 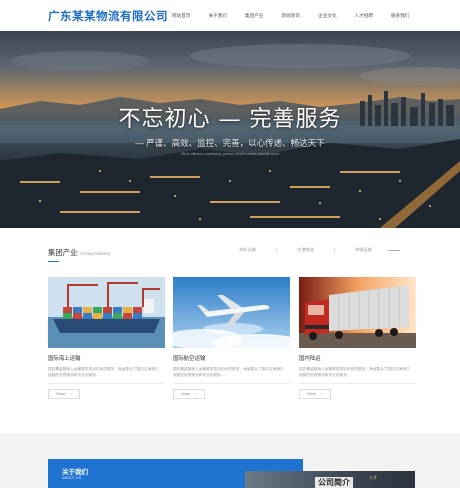 What do you see at coordinates (108, 16) in the screenshot?
I see `company-logo: 广东某某物流有限公司` at bounding box center [108, 16].